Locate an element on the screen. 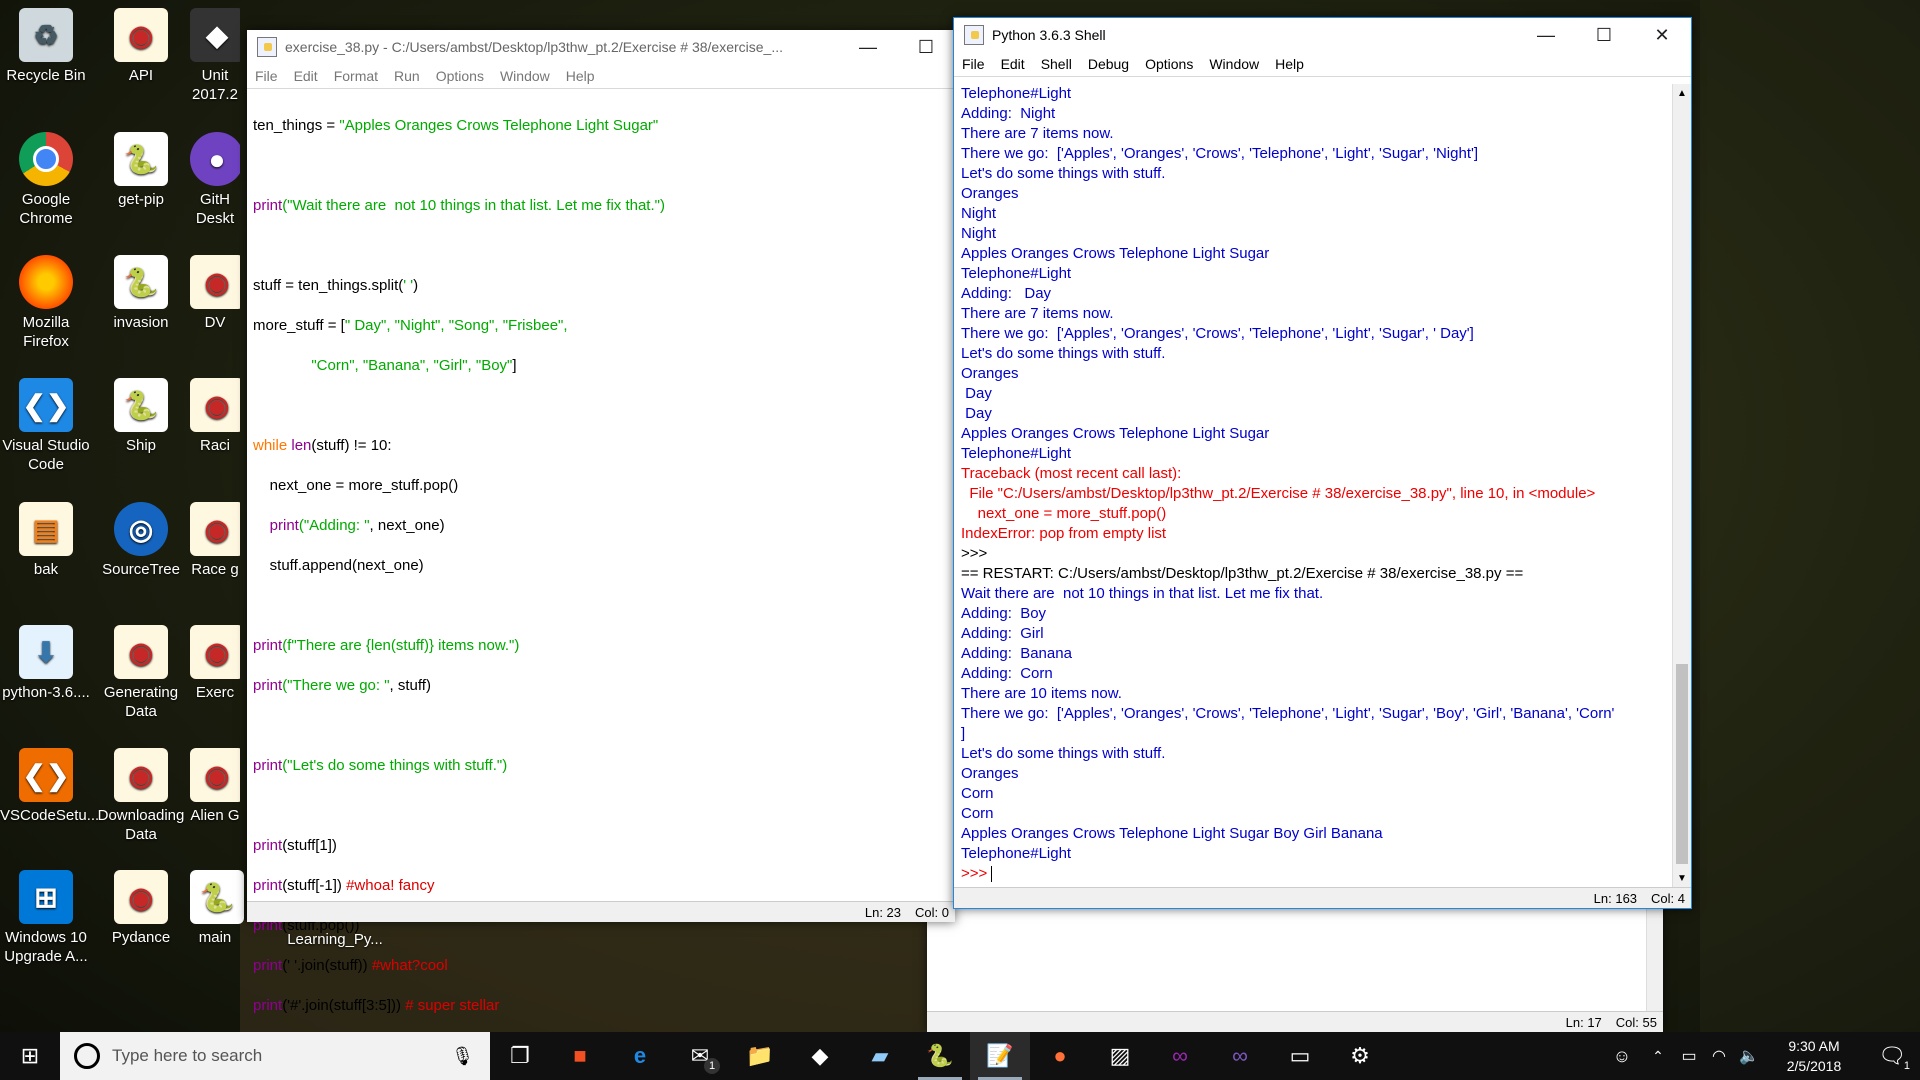  people-icon: ☺ is located at coordinates (1622, 1055).